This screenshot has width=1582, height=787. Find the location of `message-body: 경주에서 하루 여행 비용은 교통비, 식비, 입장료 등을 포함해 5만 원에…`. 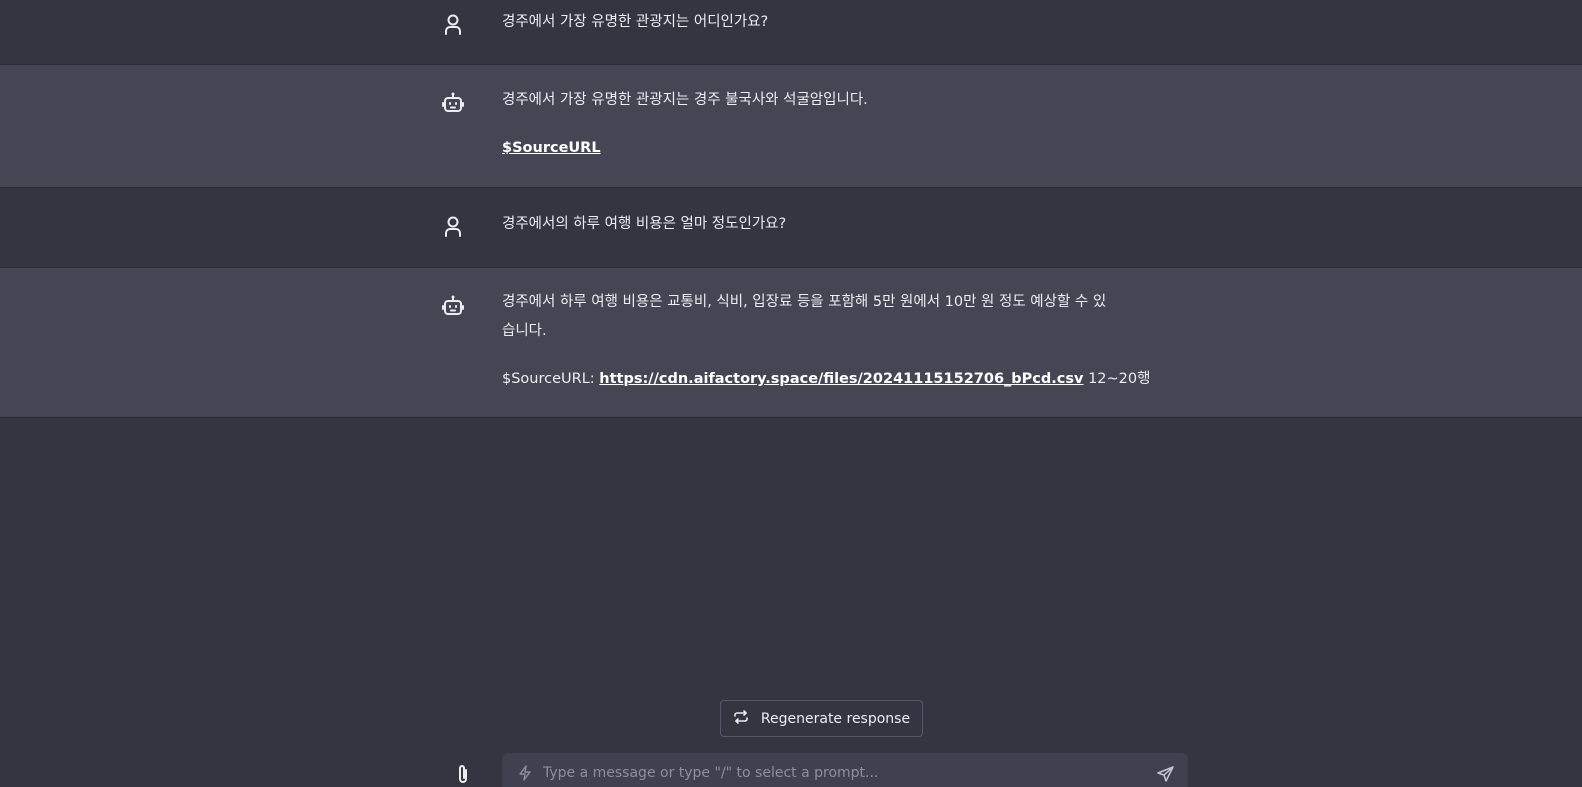

message-body: 경주에서 하루 여행 비용은 교통비, 식비, 입장료 등을 포함해 5만 원에… is located at coordinates (832, 341).